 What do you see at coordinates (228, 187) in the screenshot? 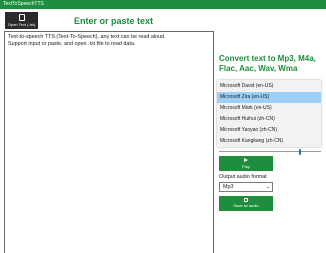
I see `output-format-value: Mp3` at bounding box center [228, 187].